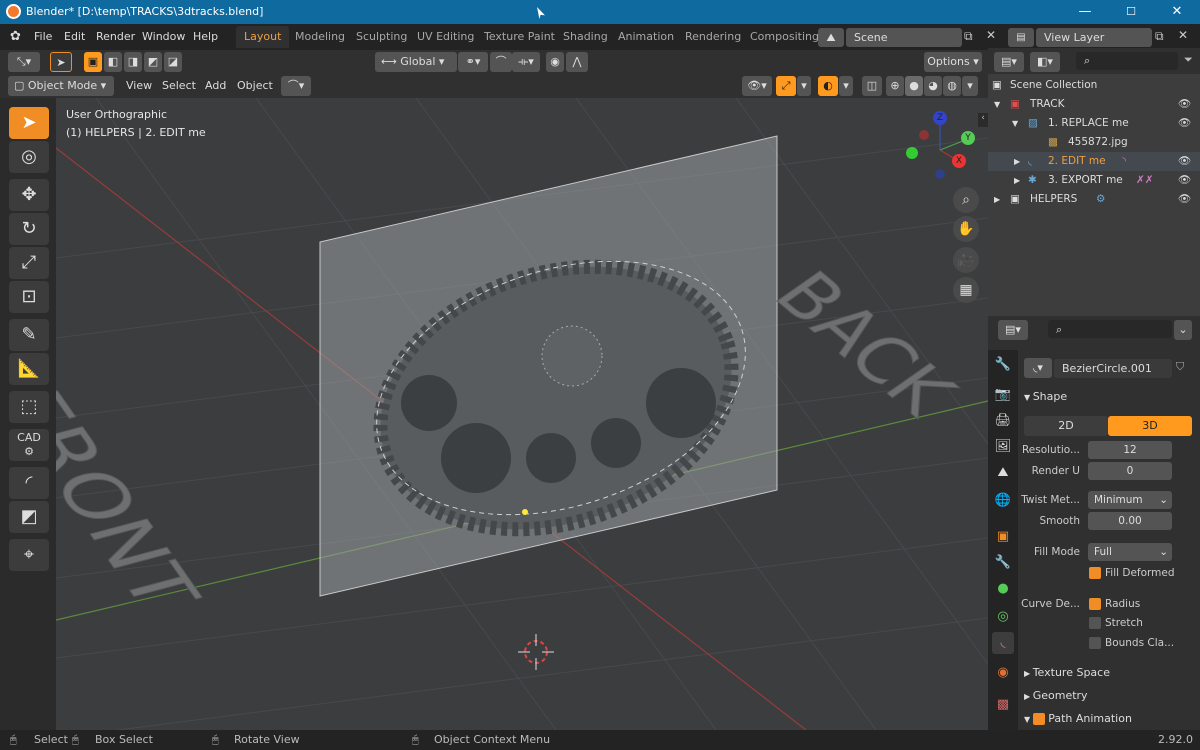 The image size is (1200, 750). Describe the element at coordinates (1003, 447) in the screenshot. I see `view-layer-tab-icon: 🖼` at that location.